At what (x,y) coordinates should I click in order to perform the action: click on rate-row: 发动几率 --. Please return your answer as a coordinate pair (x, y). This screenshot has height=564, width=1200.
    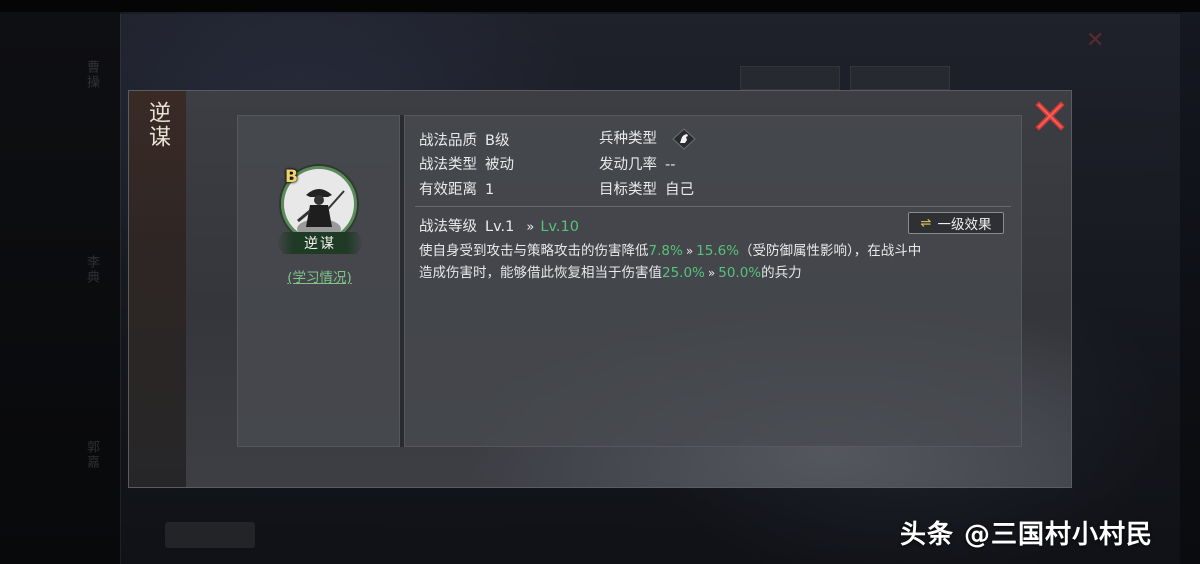
    Looking at the image, I should click on (637, 163).